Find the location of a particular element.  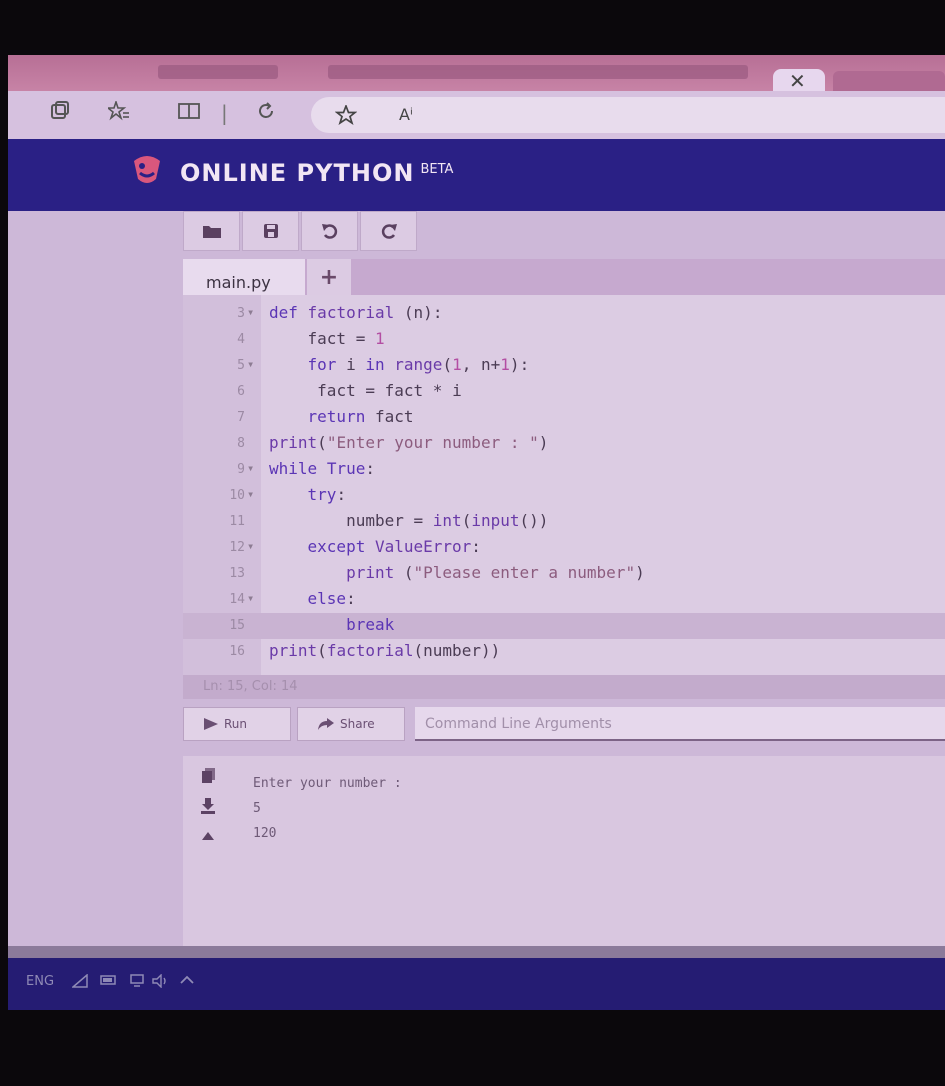

online-python-logo-icon is located at coordinates (147, 170).